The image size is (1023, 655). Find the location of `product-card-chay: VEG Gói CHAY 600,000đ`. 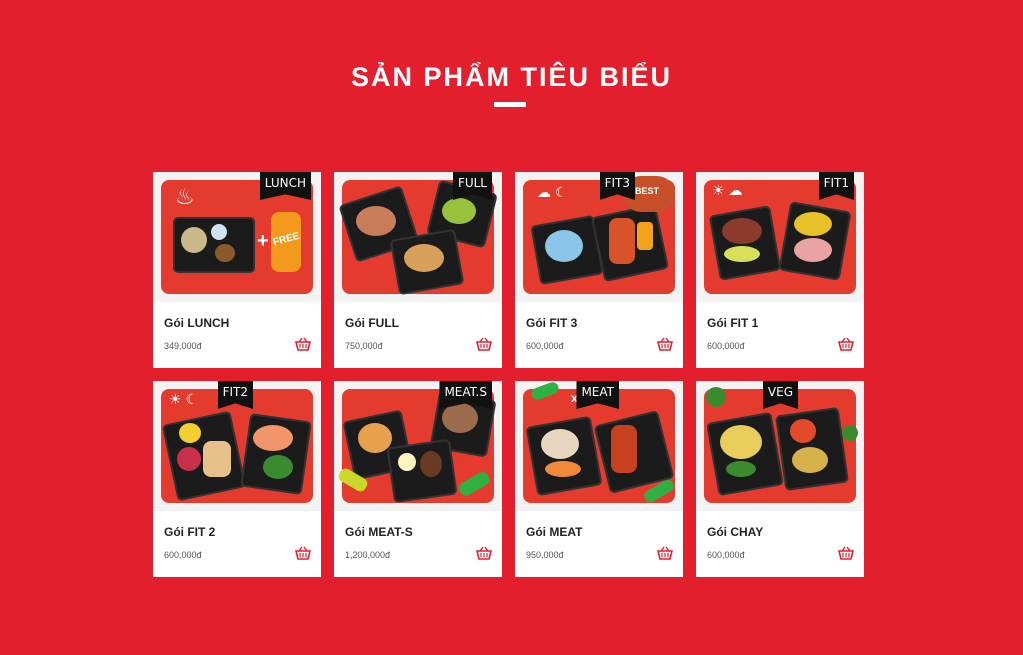

product-card-chay: VEG Gói CHAY 600,000đ is located at coordinates (780, 479).